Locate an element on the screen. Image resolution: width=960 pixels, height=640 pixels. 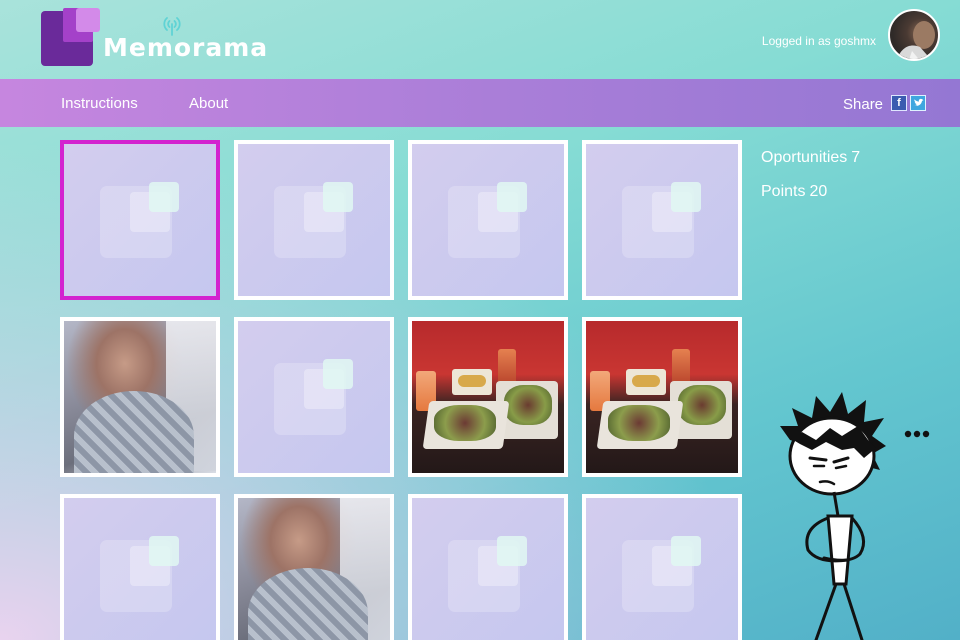
header: Memorama Logged in as goshmx is located at coordinates (480, 39).